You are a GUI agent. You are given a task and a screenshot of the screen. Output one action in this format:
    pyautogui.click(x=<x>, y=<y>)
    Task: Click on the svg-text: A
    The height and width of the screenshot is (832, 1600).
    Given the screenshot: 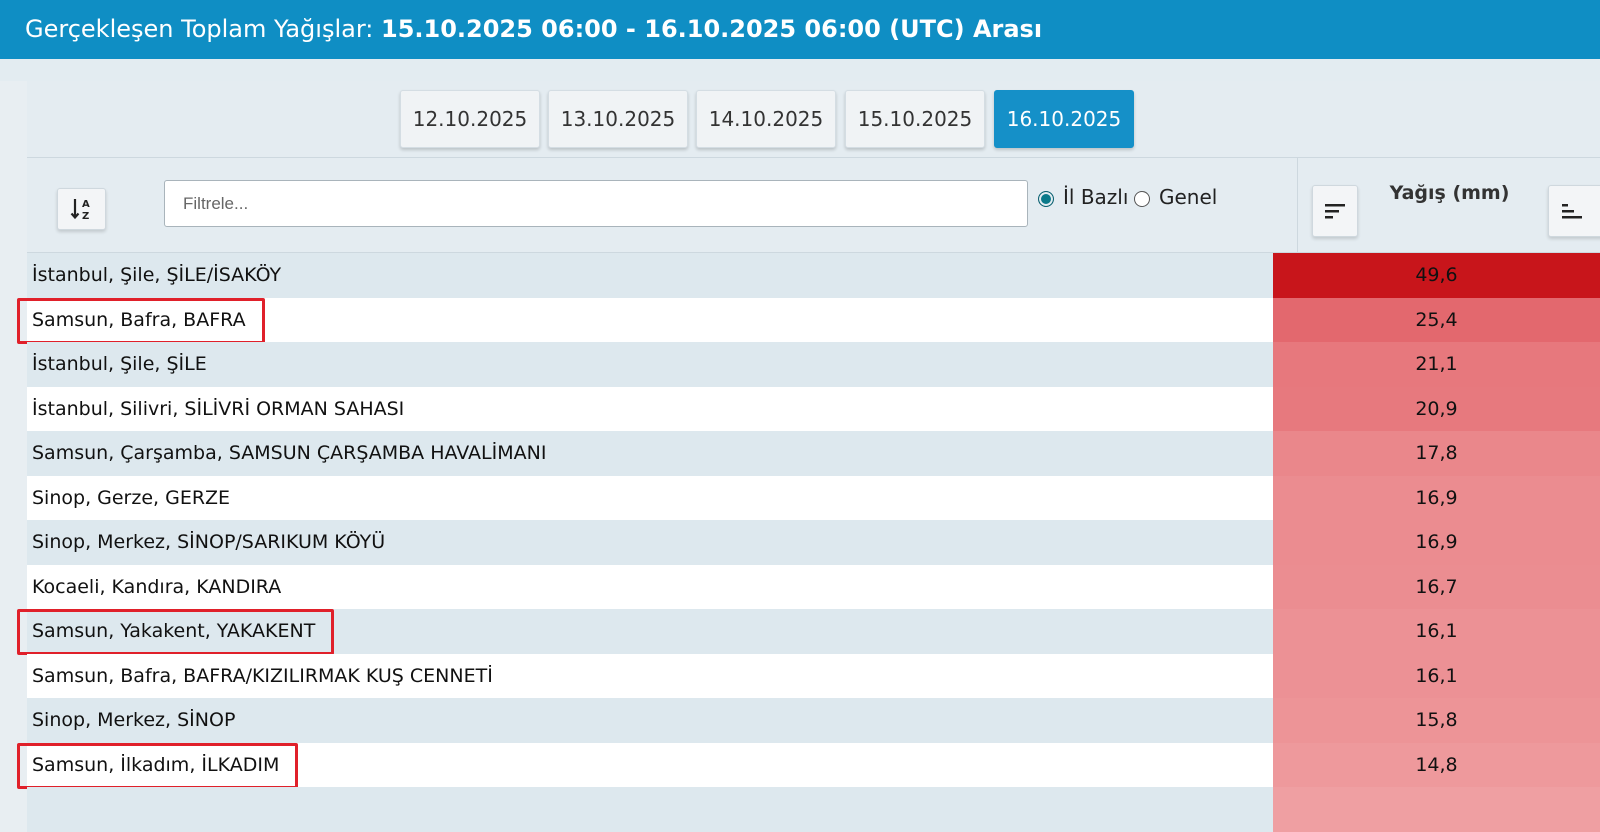 What is the action you would take?
    pyautogui.click(x=86, y=204)
    